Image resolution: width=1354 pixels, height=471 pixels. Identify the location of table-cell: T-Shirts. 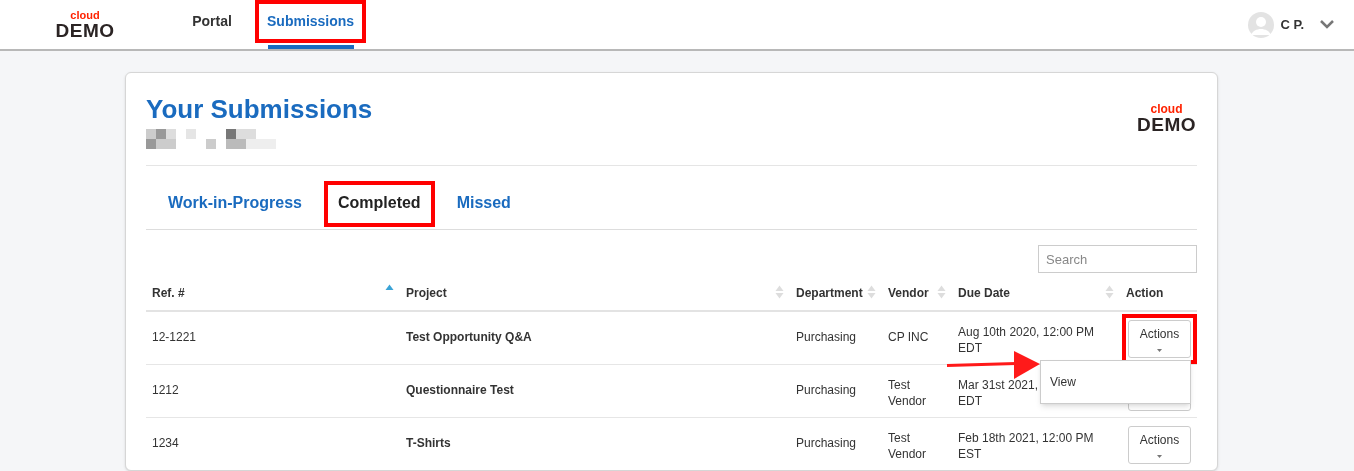
(428, 443).